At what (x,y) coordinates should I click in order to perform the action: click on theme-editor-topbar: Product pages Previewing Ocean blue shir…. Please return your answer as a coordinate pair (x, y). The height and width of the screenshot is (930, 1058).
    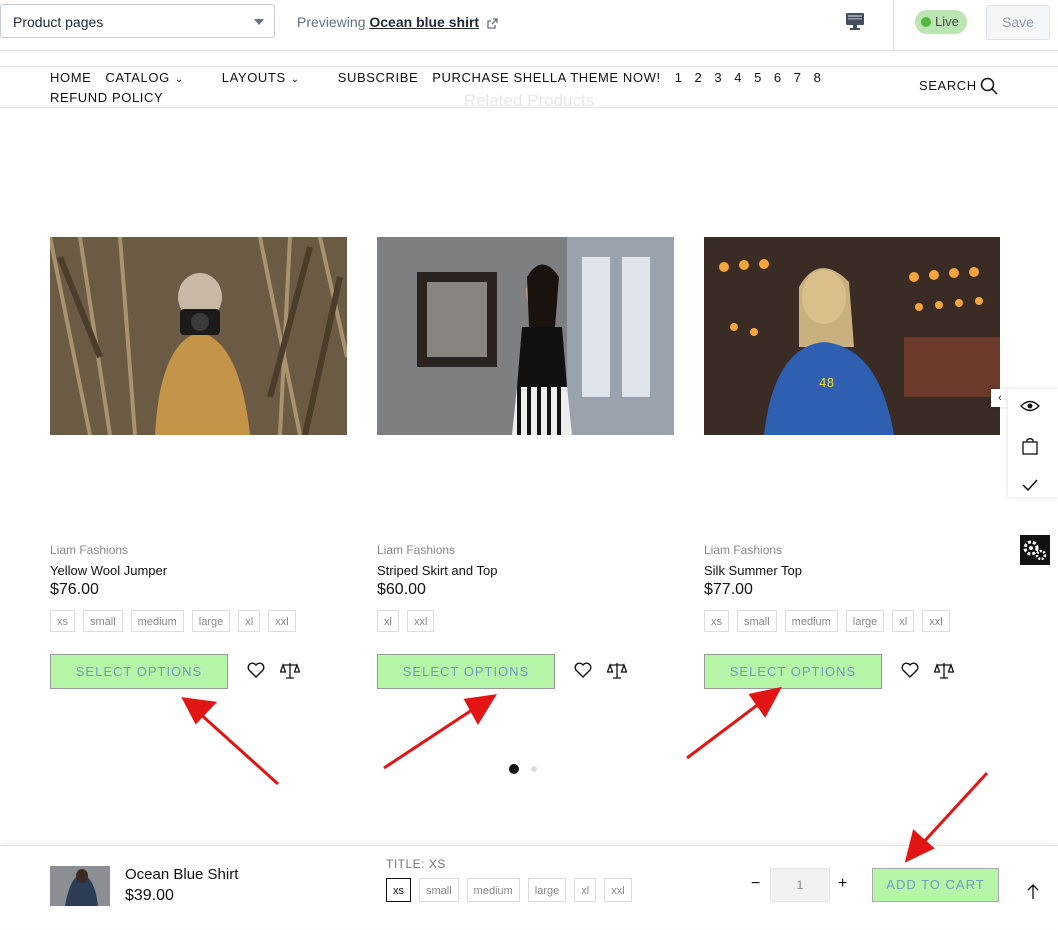
    Looking at the image, I should click on (529, 25).